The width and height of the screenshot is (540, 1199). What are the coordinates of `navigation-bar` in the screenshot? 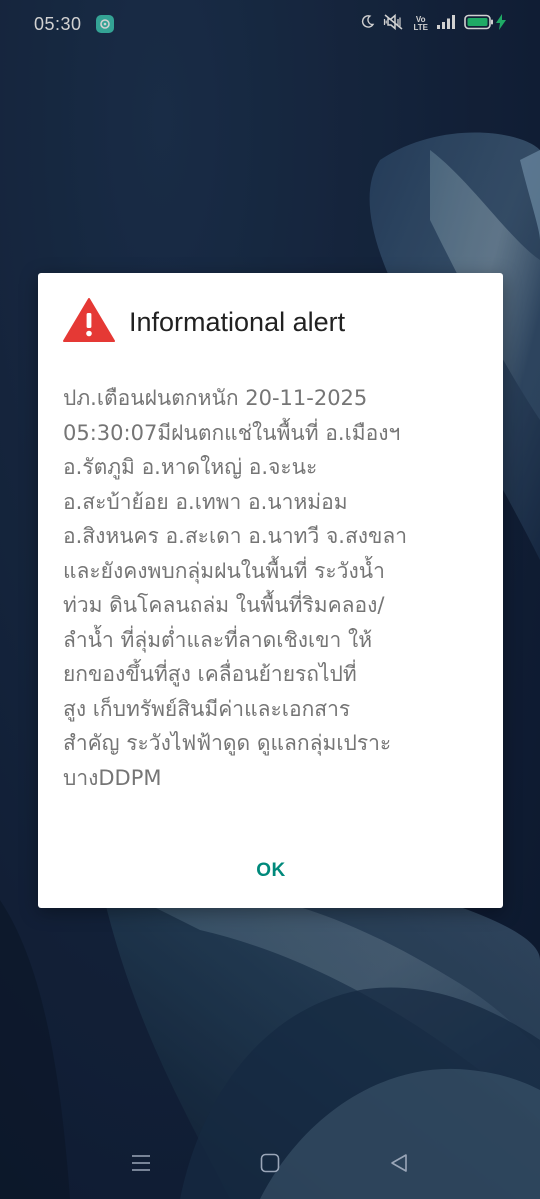 It's located at (270, 1165).